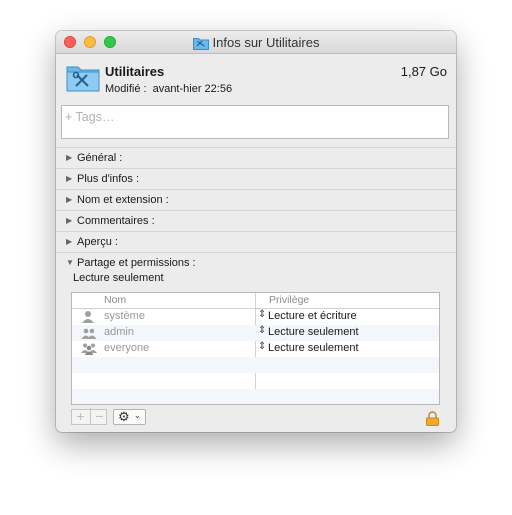 Image resolution: width=512 pixels, height=515 pixels. Describe the element at coordinates (137, 415) in the screenshot. I see `chevron-down-icon: ⌄` at that location.